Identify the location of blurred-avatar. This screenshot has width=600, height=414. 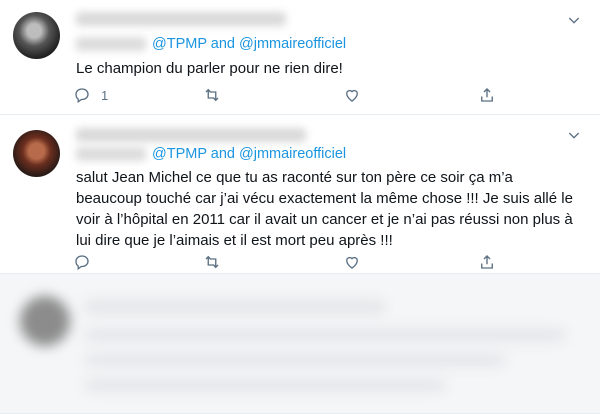
(45, 321).